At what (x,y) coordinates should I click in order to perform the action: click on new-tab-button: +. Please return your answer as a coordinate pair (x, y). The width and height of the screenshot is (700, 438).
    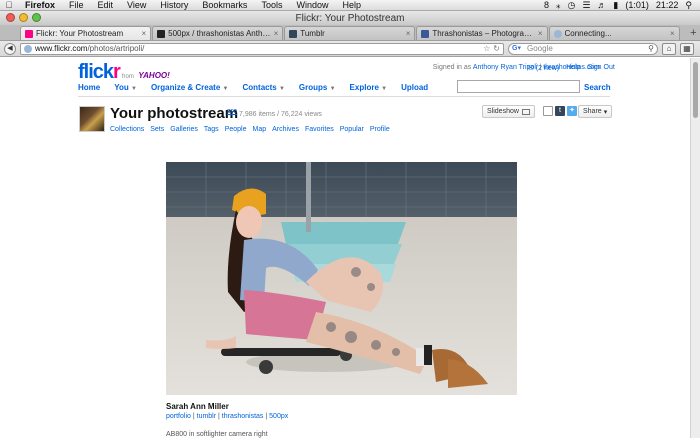
    Looking at the image, I should click on (693, 34).